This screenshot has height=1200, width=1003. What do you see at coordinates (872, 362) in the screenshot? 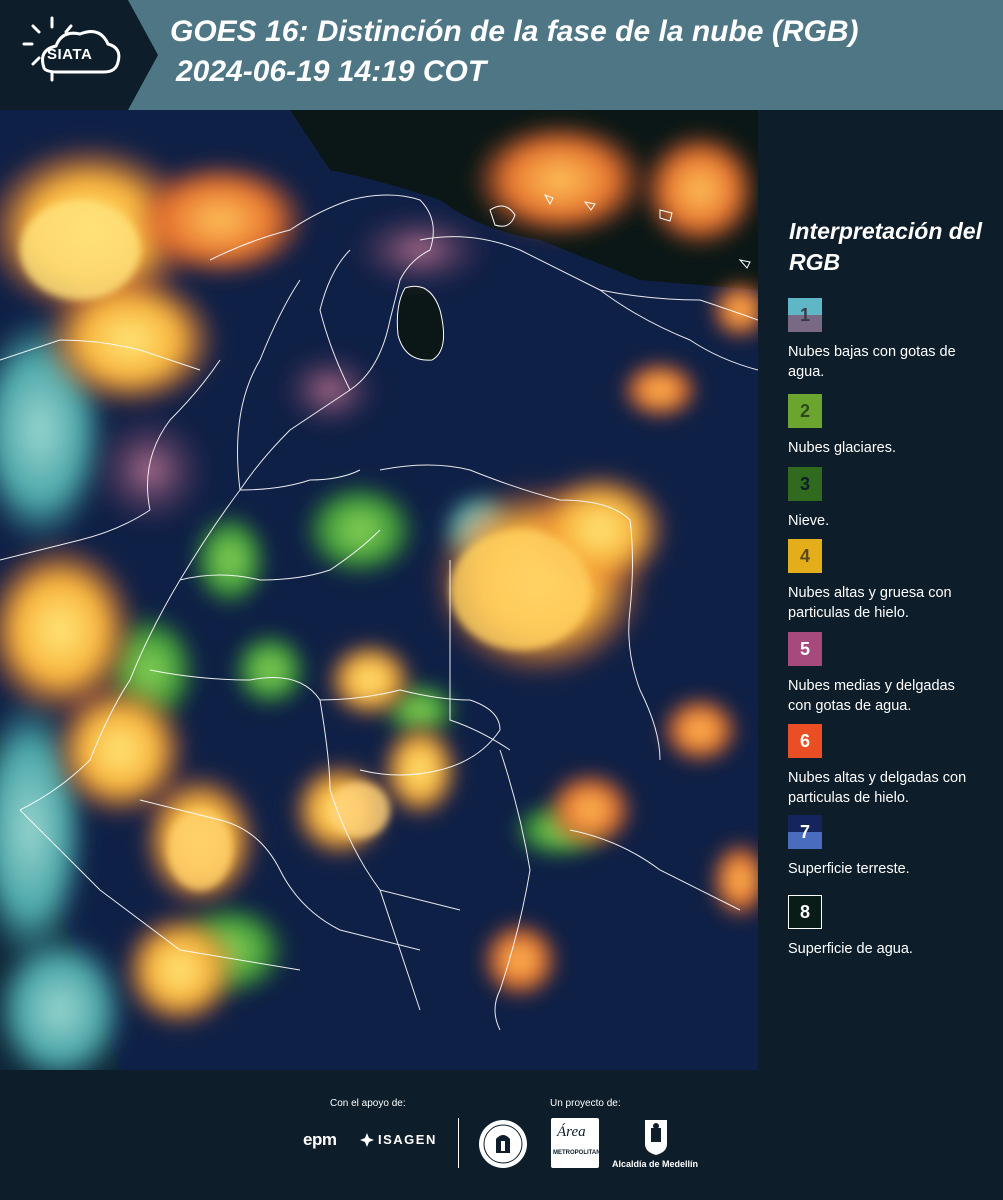
I see `legend-label: Nubes bajas con gotas de agua.` at bounding box center [872, 362].